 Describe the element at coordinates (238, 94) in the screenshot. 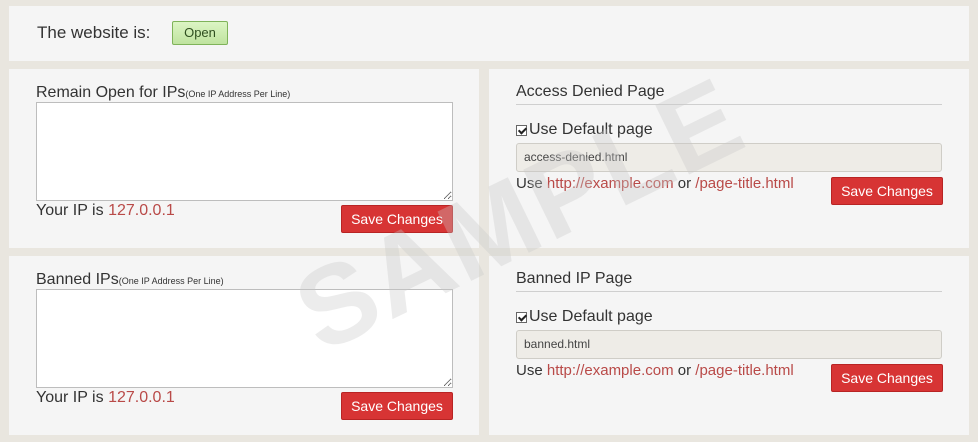

I see `remain-open-subtitle: (One IP Address Per Line)` at that location.